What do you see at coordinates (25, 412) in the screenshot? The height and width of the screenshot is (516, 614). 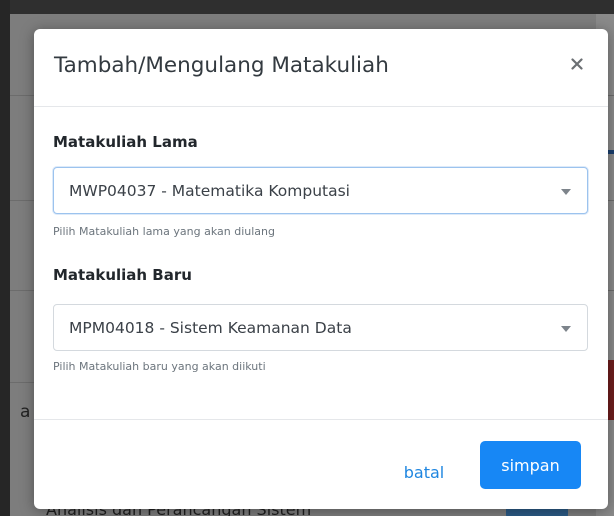 I see `background-text-fragment: a` at bounding box center [25, 412].